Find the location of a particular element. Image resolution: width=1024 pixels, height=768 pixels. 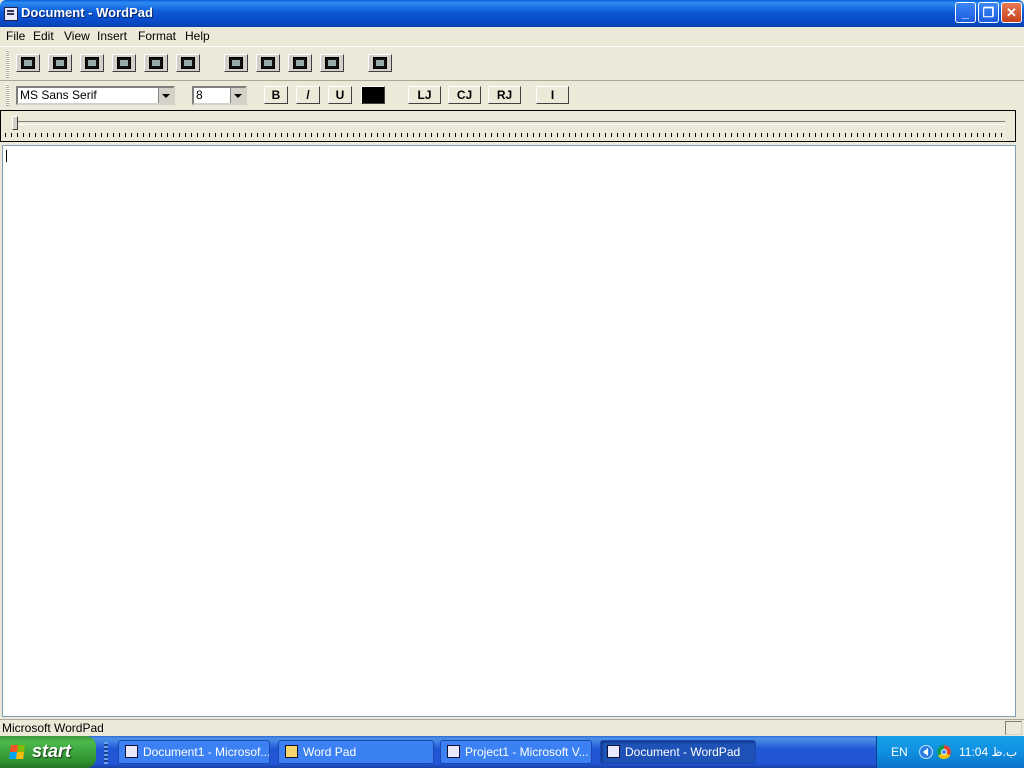

font-size-select: 8 is located at coordinates (219, 95).